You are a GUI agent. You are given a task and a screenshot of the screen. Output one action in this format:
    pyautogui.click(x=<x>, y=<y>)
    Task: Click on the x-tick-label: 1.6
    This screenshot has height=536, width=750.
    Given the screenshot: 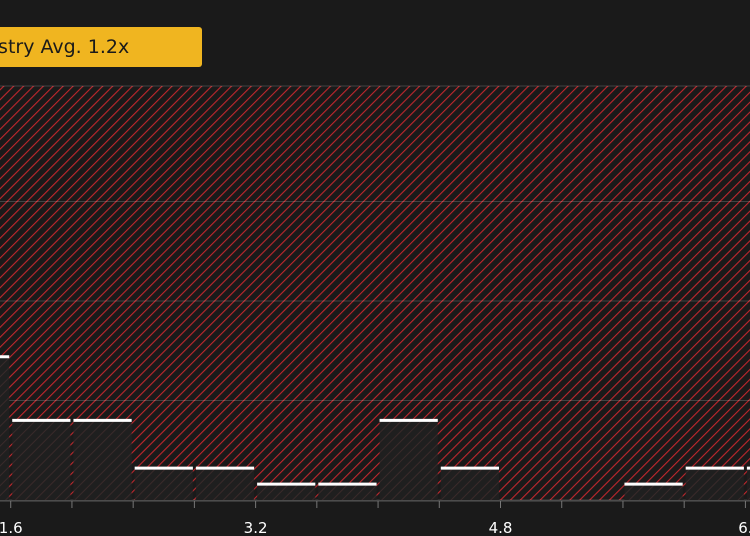 What is the action you would take?
    pyautogui.click(x=11, y=527)
    